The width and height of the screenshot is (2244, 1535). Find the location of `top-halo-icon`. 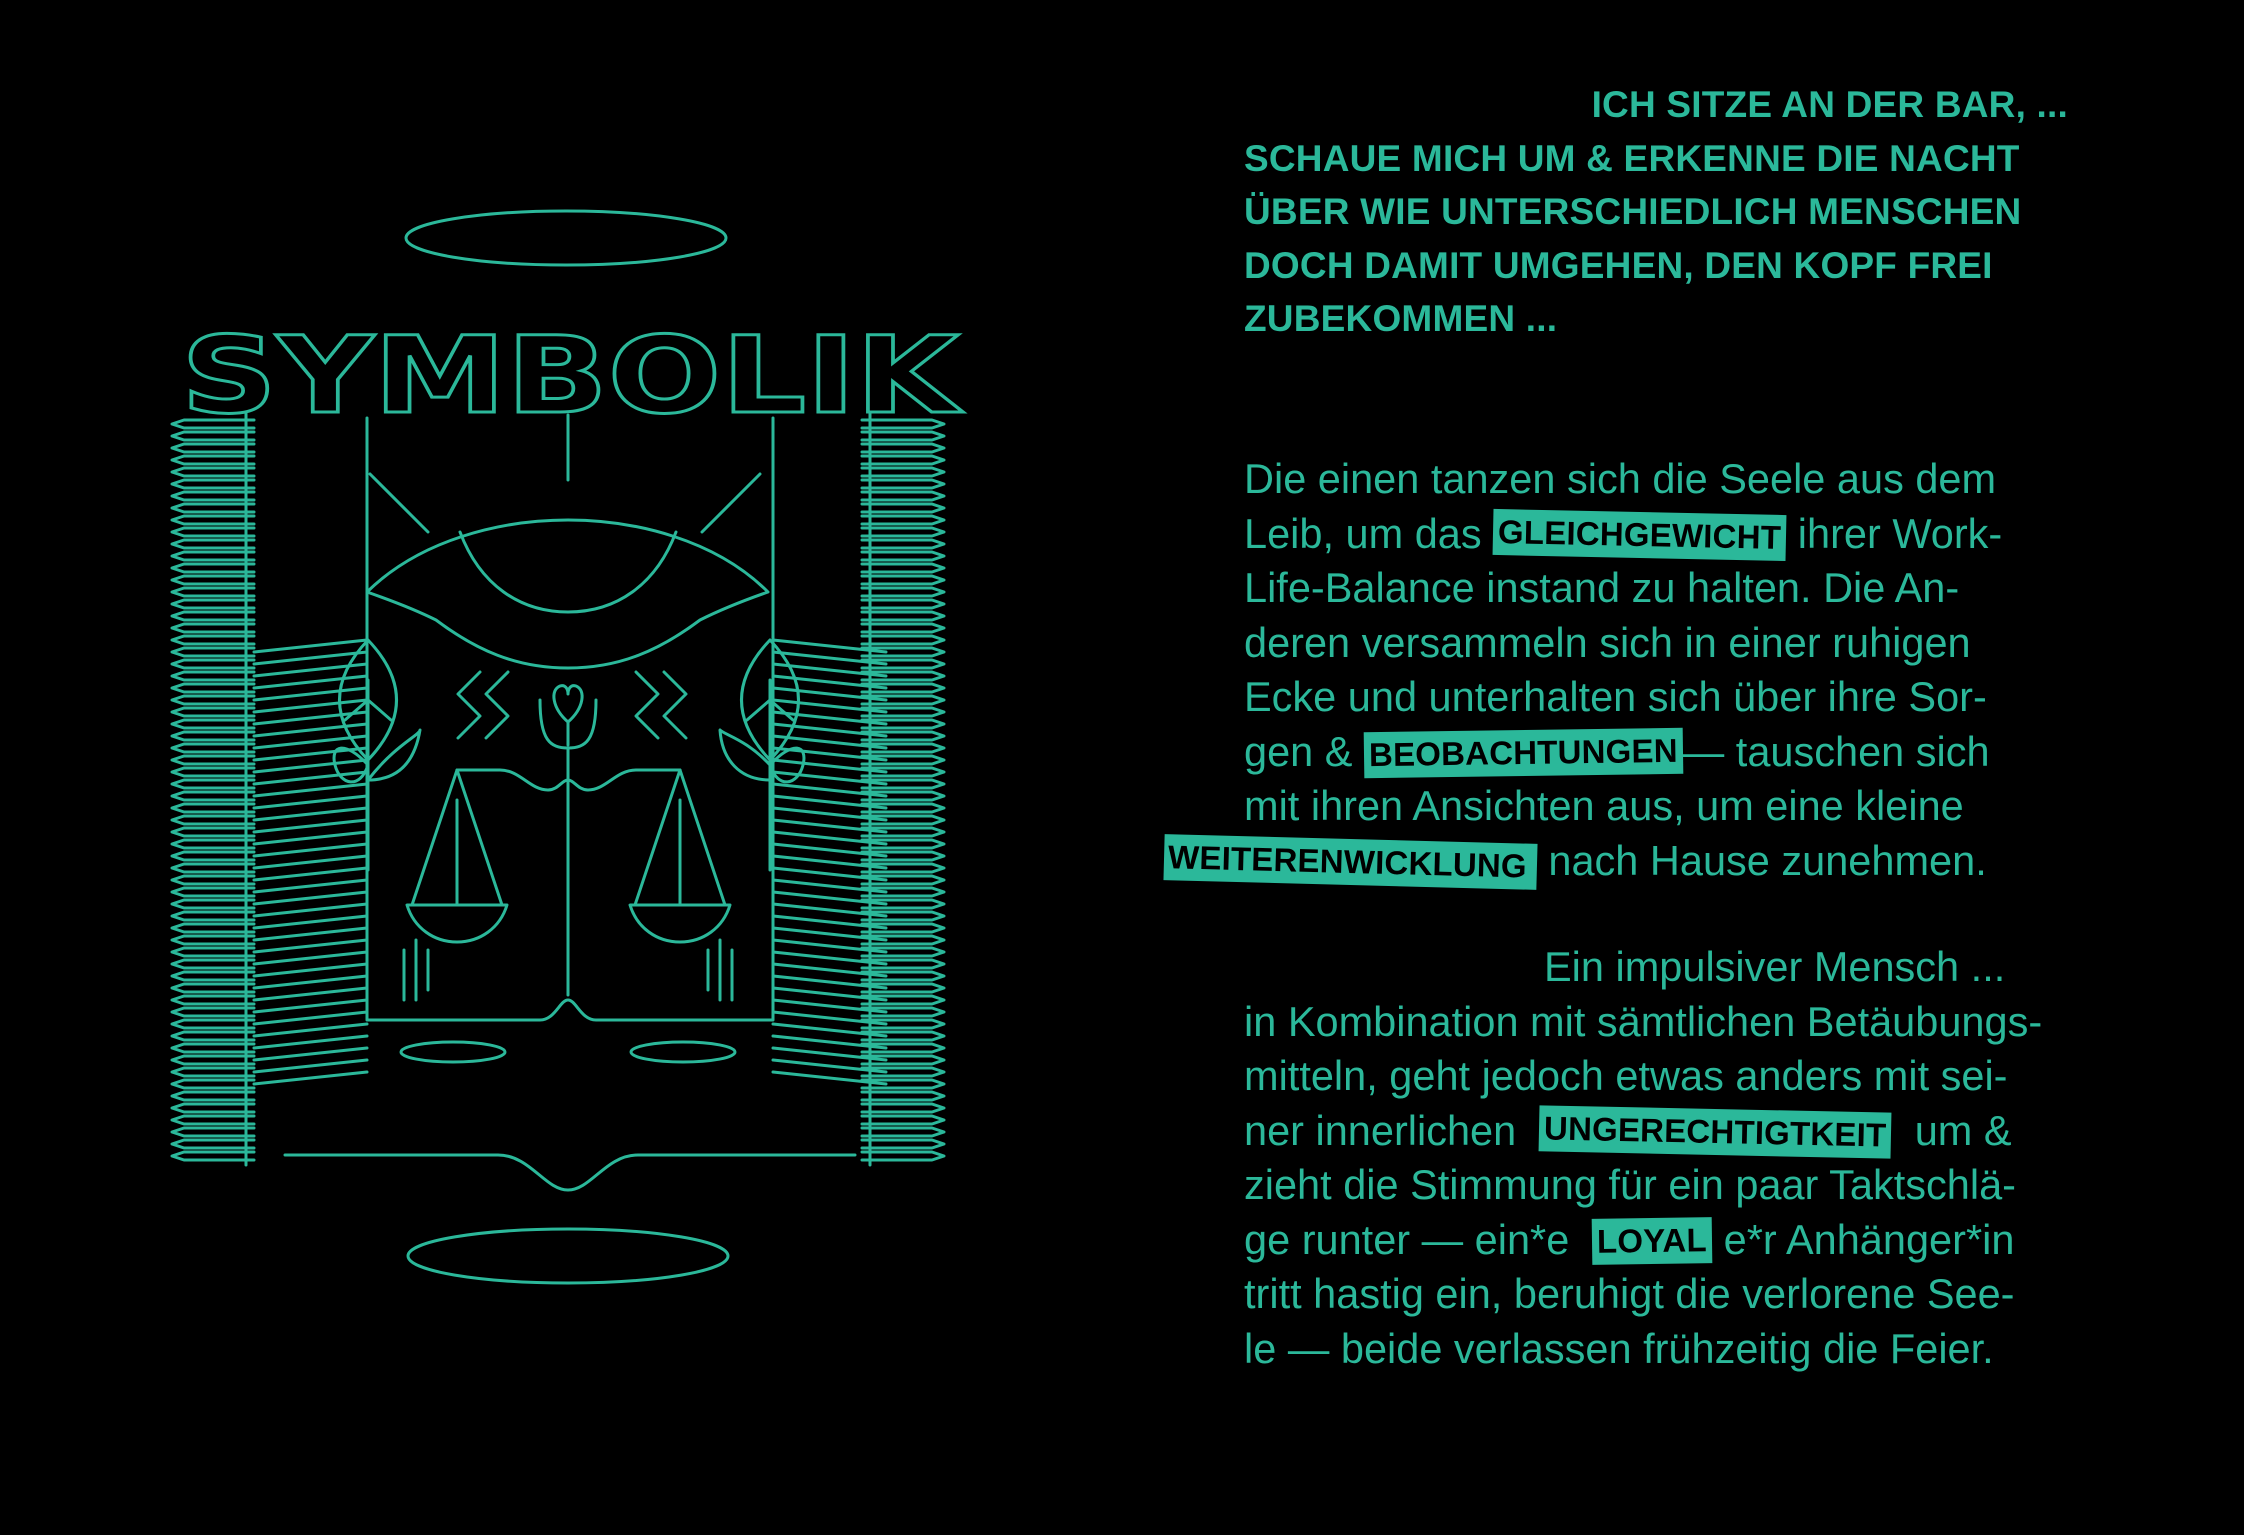

top-halo-icon is located at coordinates (566, 238).